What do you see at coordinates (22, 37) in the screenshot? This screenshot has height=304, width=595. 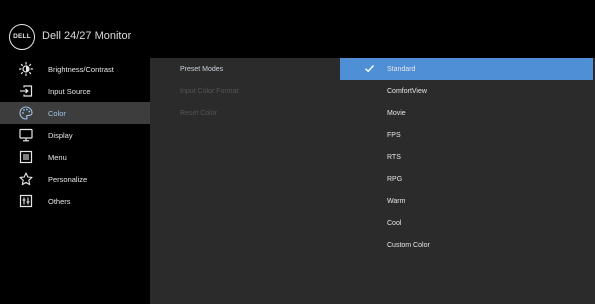 I see `dell-logo-icon: DELL` at bounding box center [22, 37].